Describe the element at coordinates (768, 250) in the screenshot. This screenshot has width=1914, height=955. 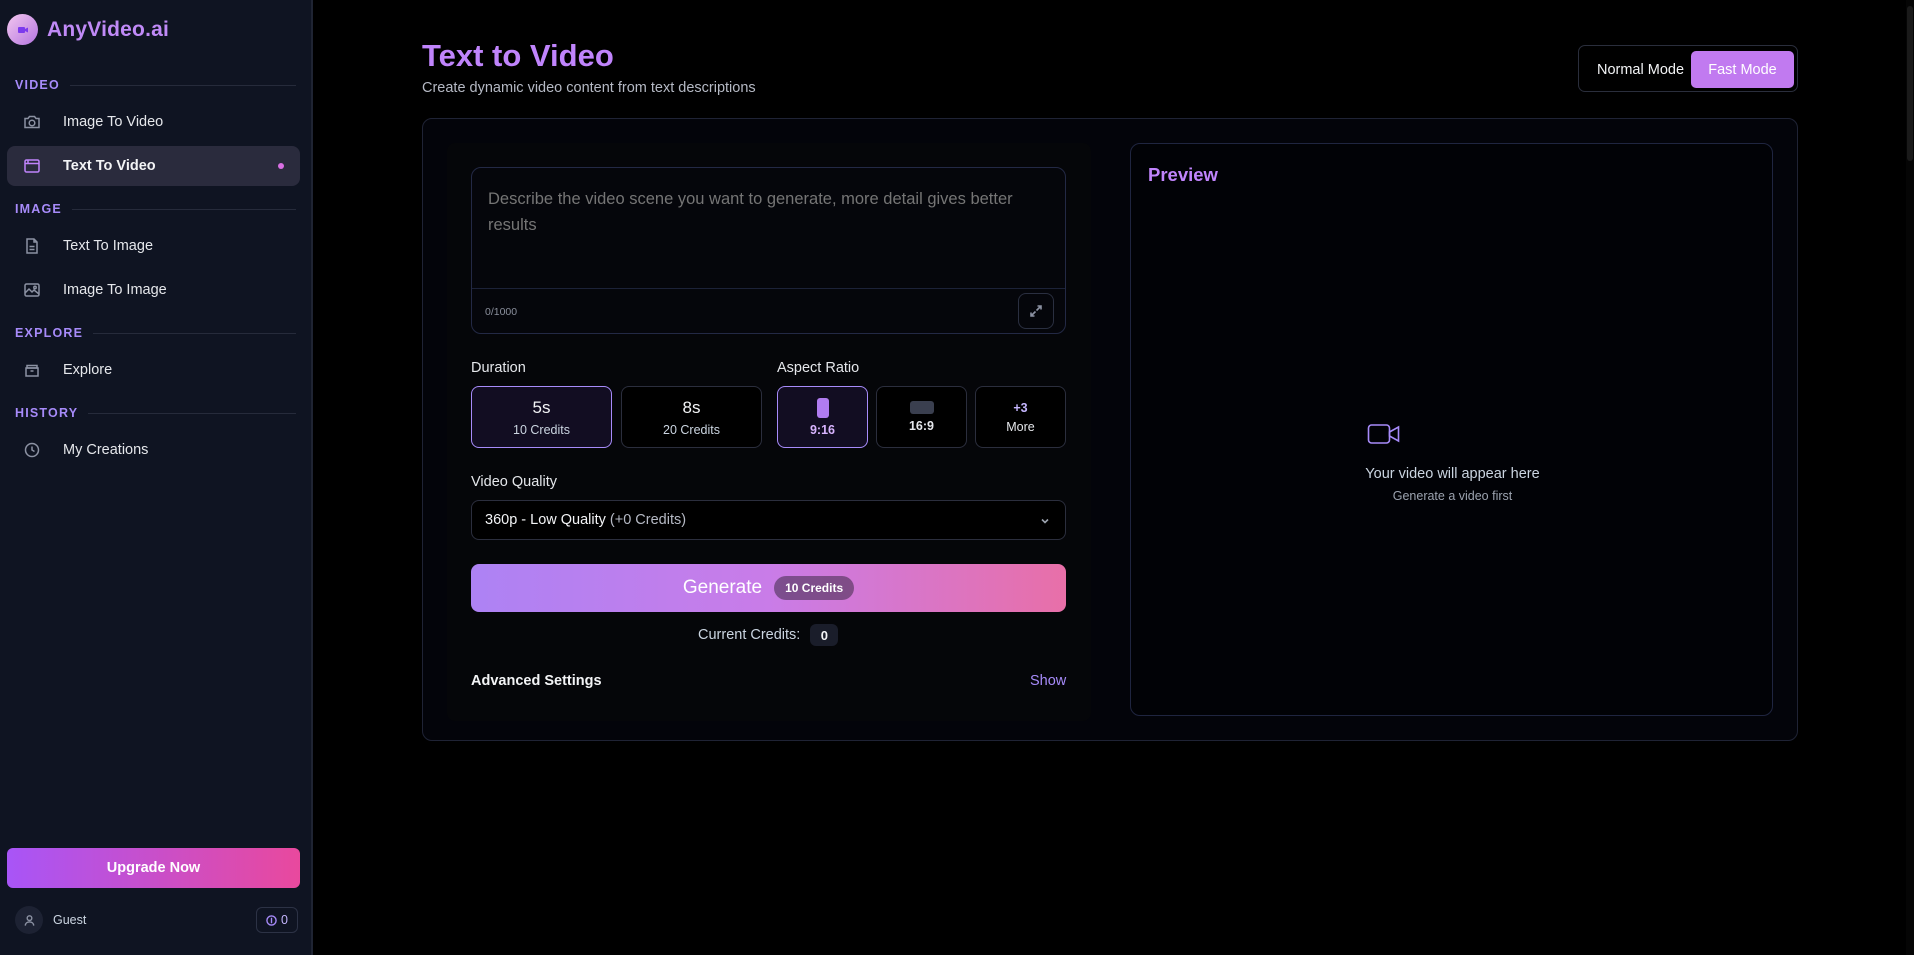
I see `prompt-box: 0/1000` at that location.